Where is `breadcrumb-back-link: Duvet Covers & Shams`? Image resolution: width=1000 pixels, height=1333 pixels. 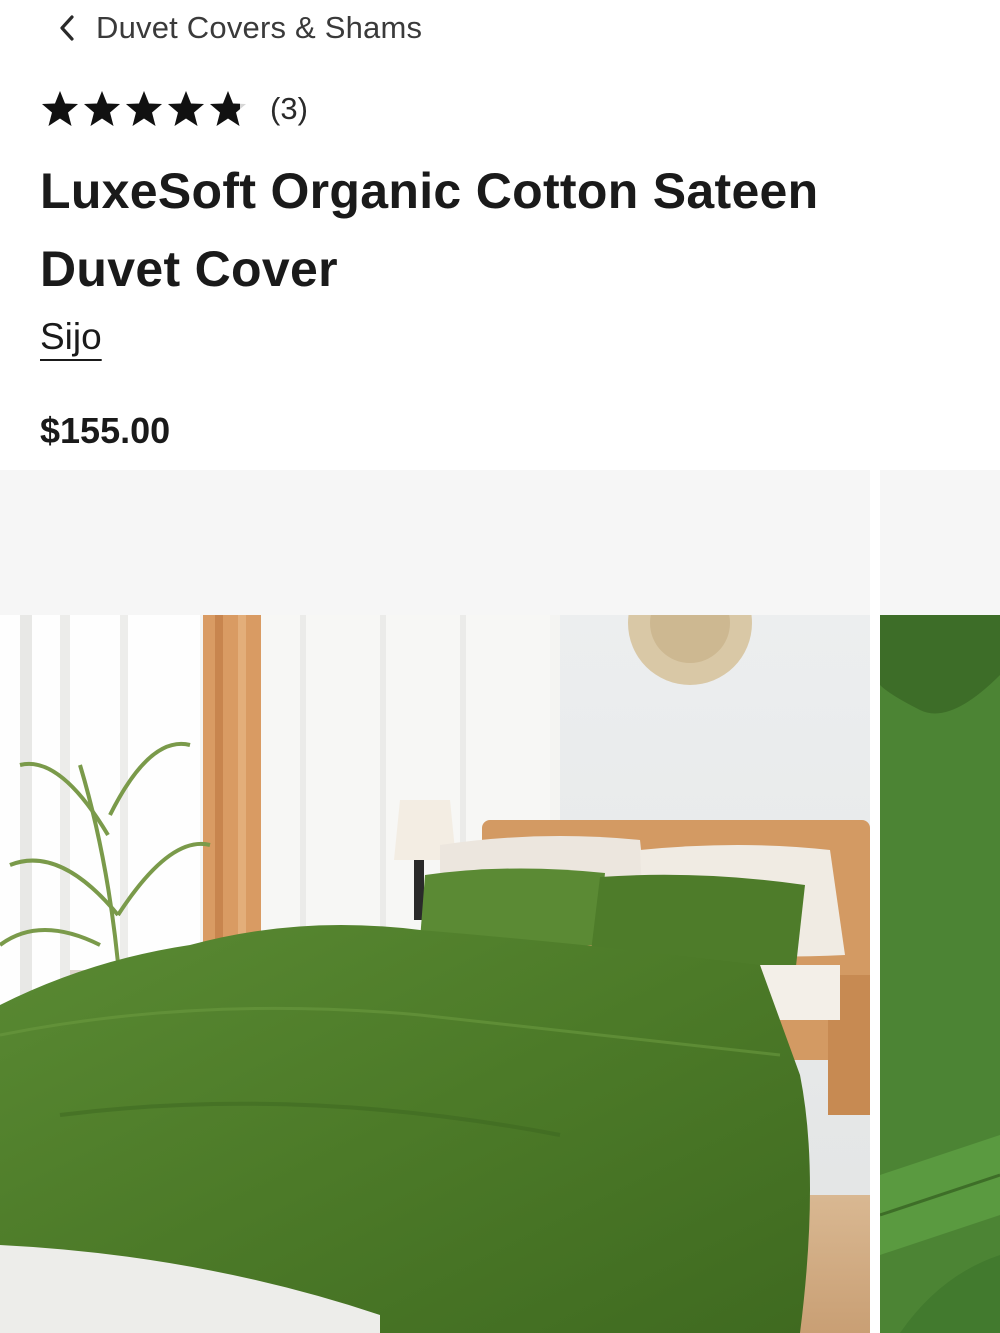 breadcrumb-back-link: Duvet Covers & Shams is located at coordinates (237, 28).